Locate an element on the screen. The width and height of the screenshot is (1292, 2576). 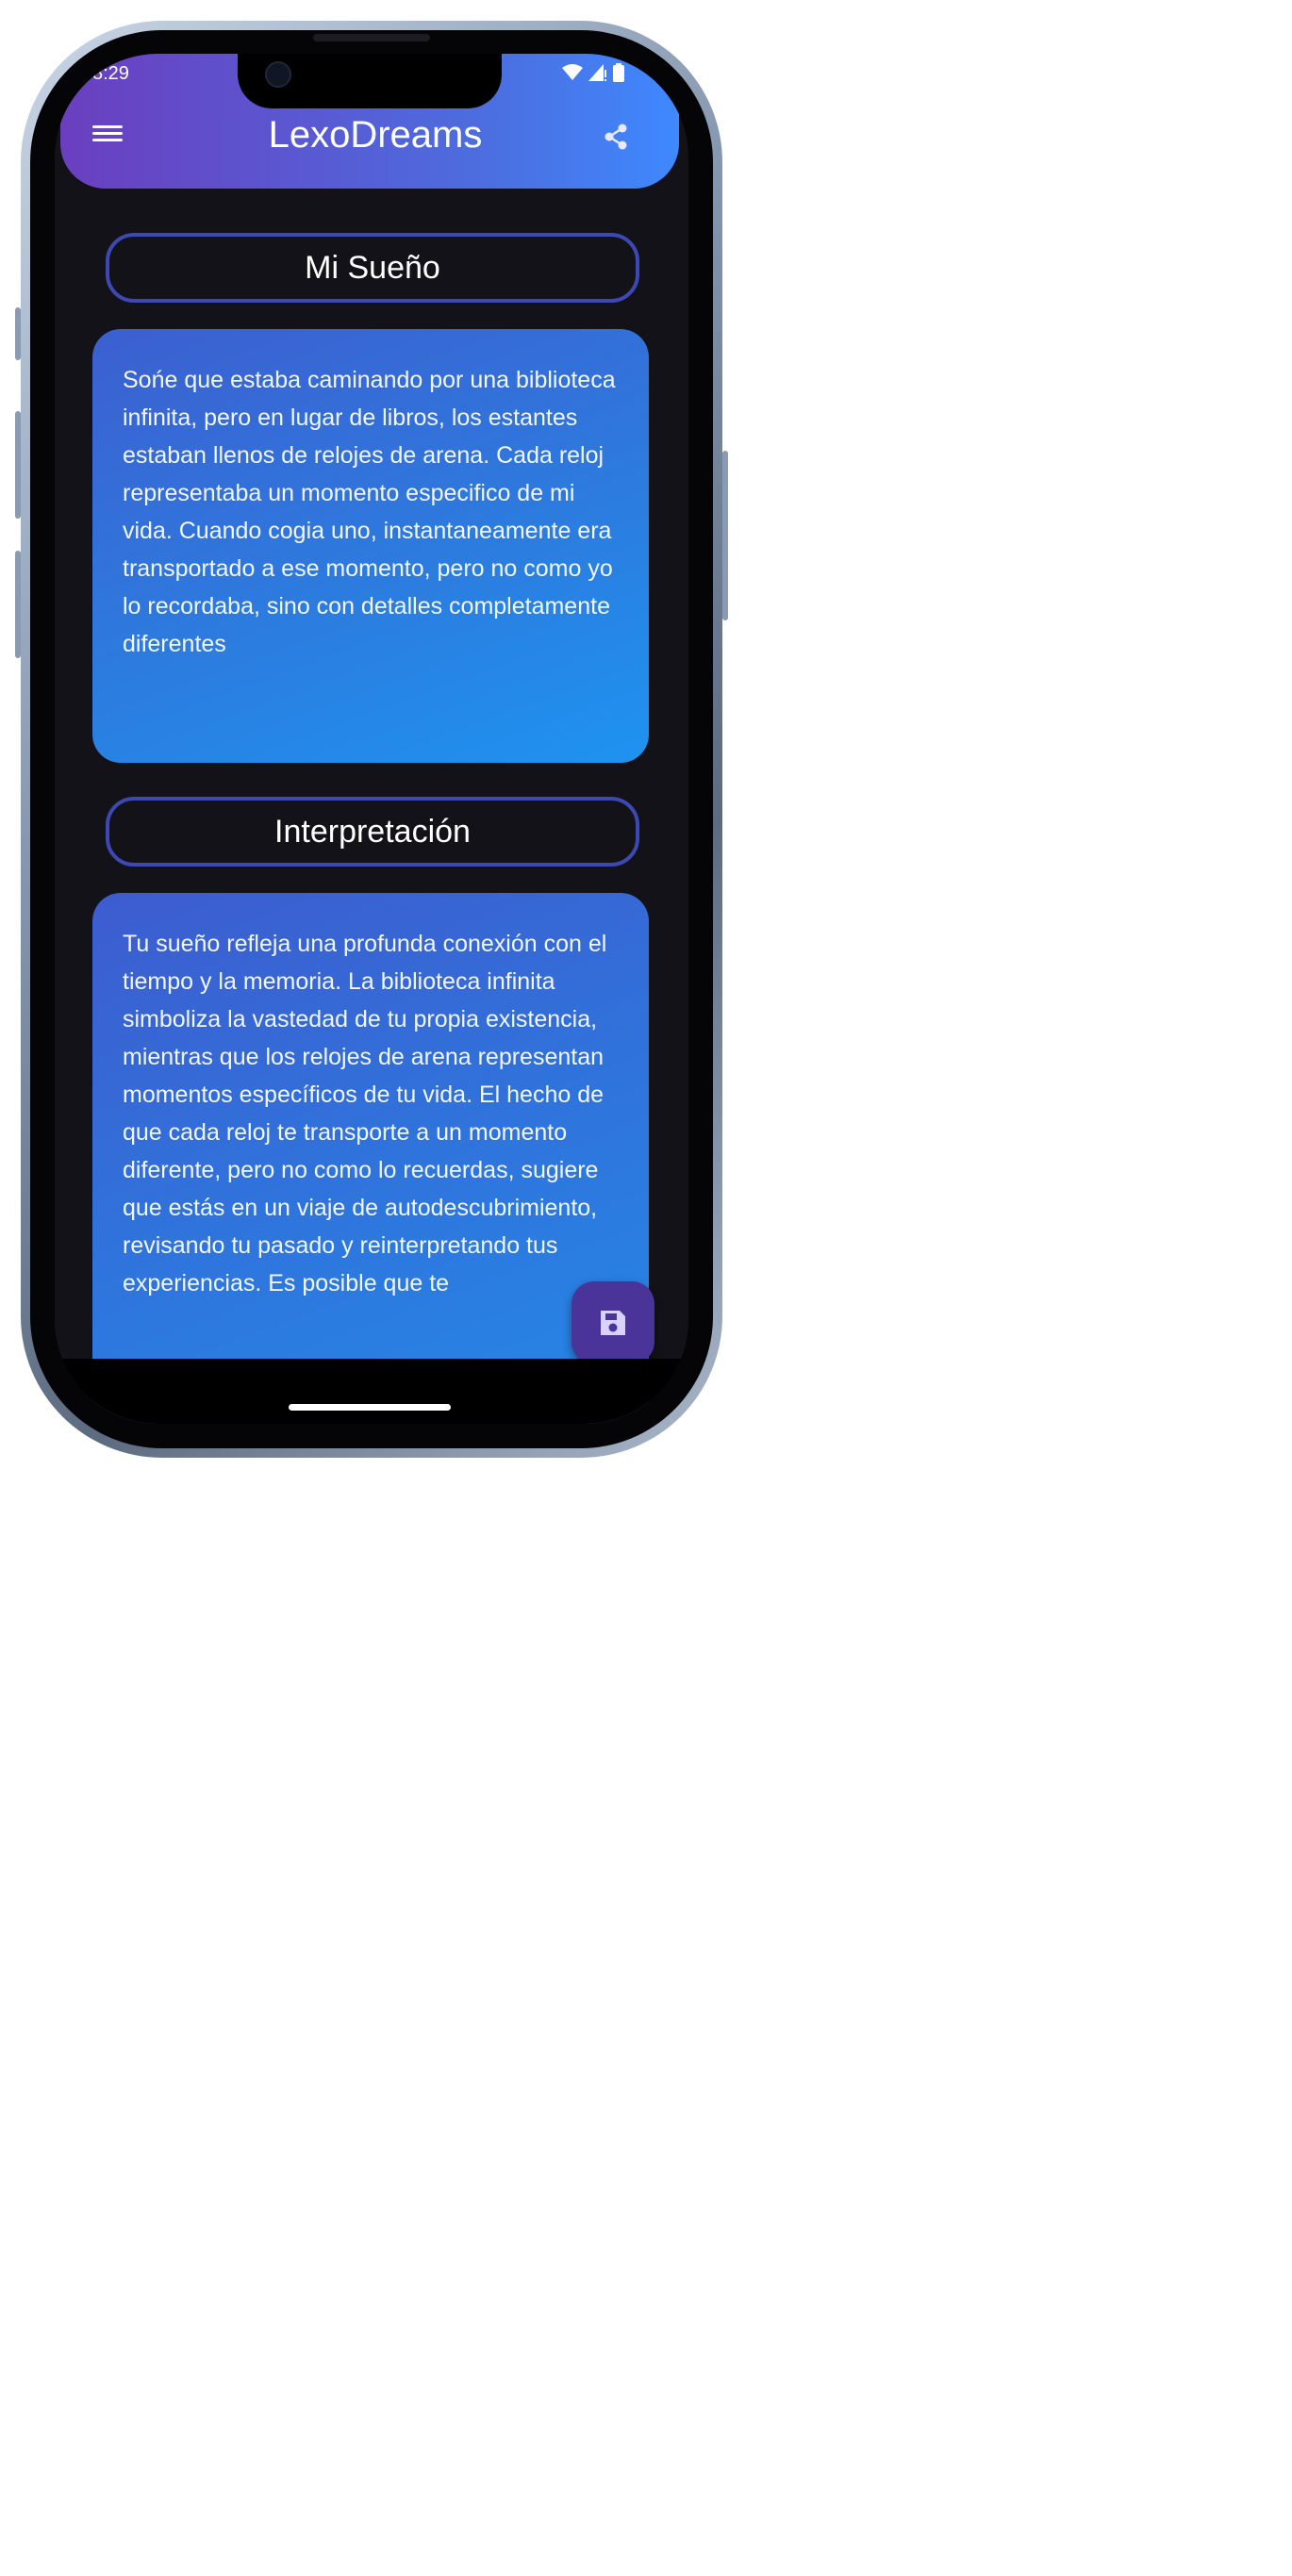
front-camera is located at coordinates (278, 74).